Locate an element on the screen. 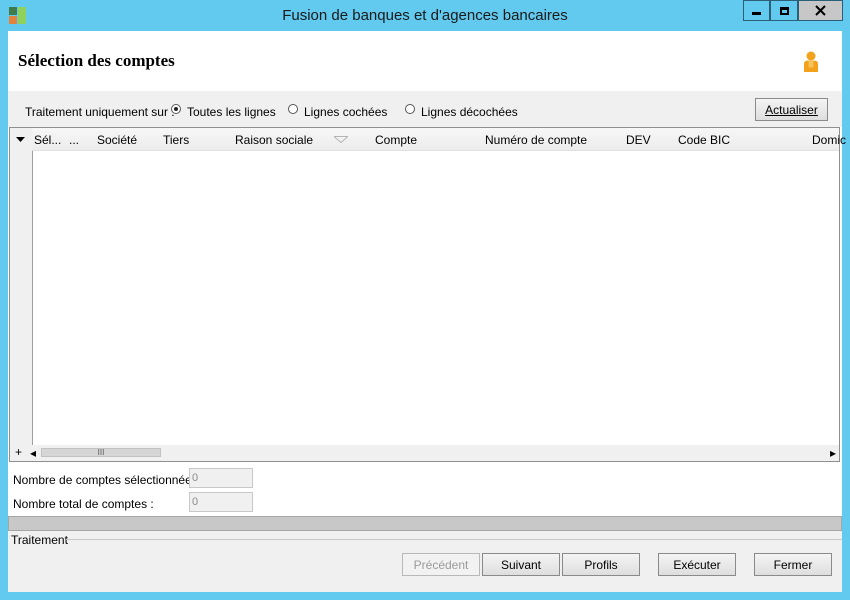  selected-count-field: 0 is located at coordinates (221, 478).